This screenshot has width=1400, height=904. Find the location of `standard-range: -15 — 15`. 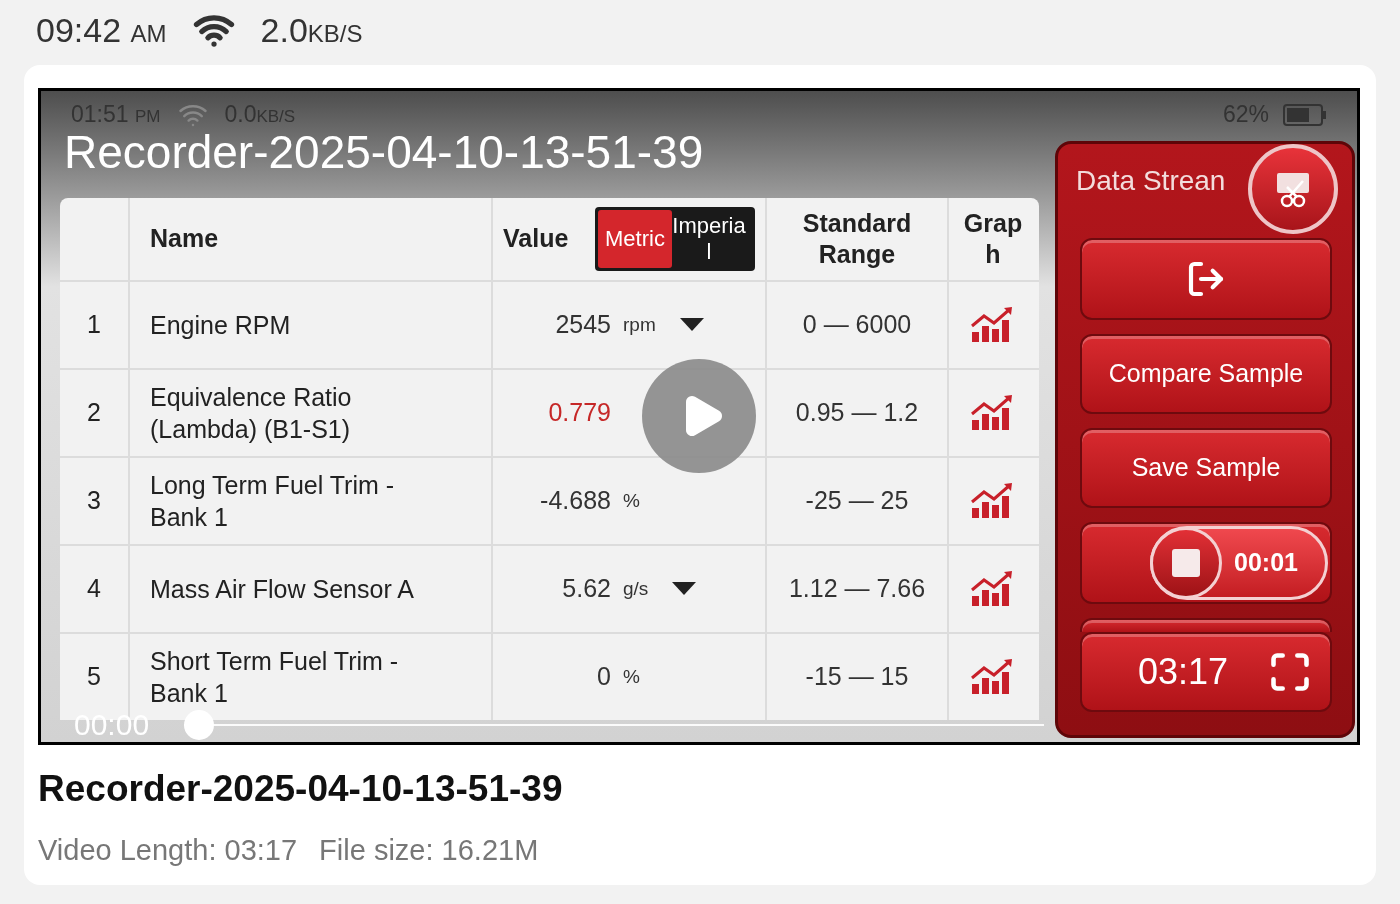

standard-range: -15 — 15 is located at coordinates (857, 677).